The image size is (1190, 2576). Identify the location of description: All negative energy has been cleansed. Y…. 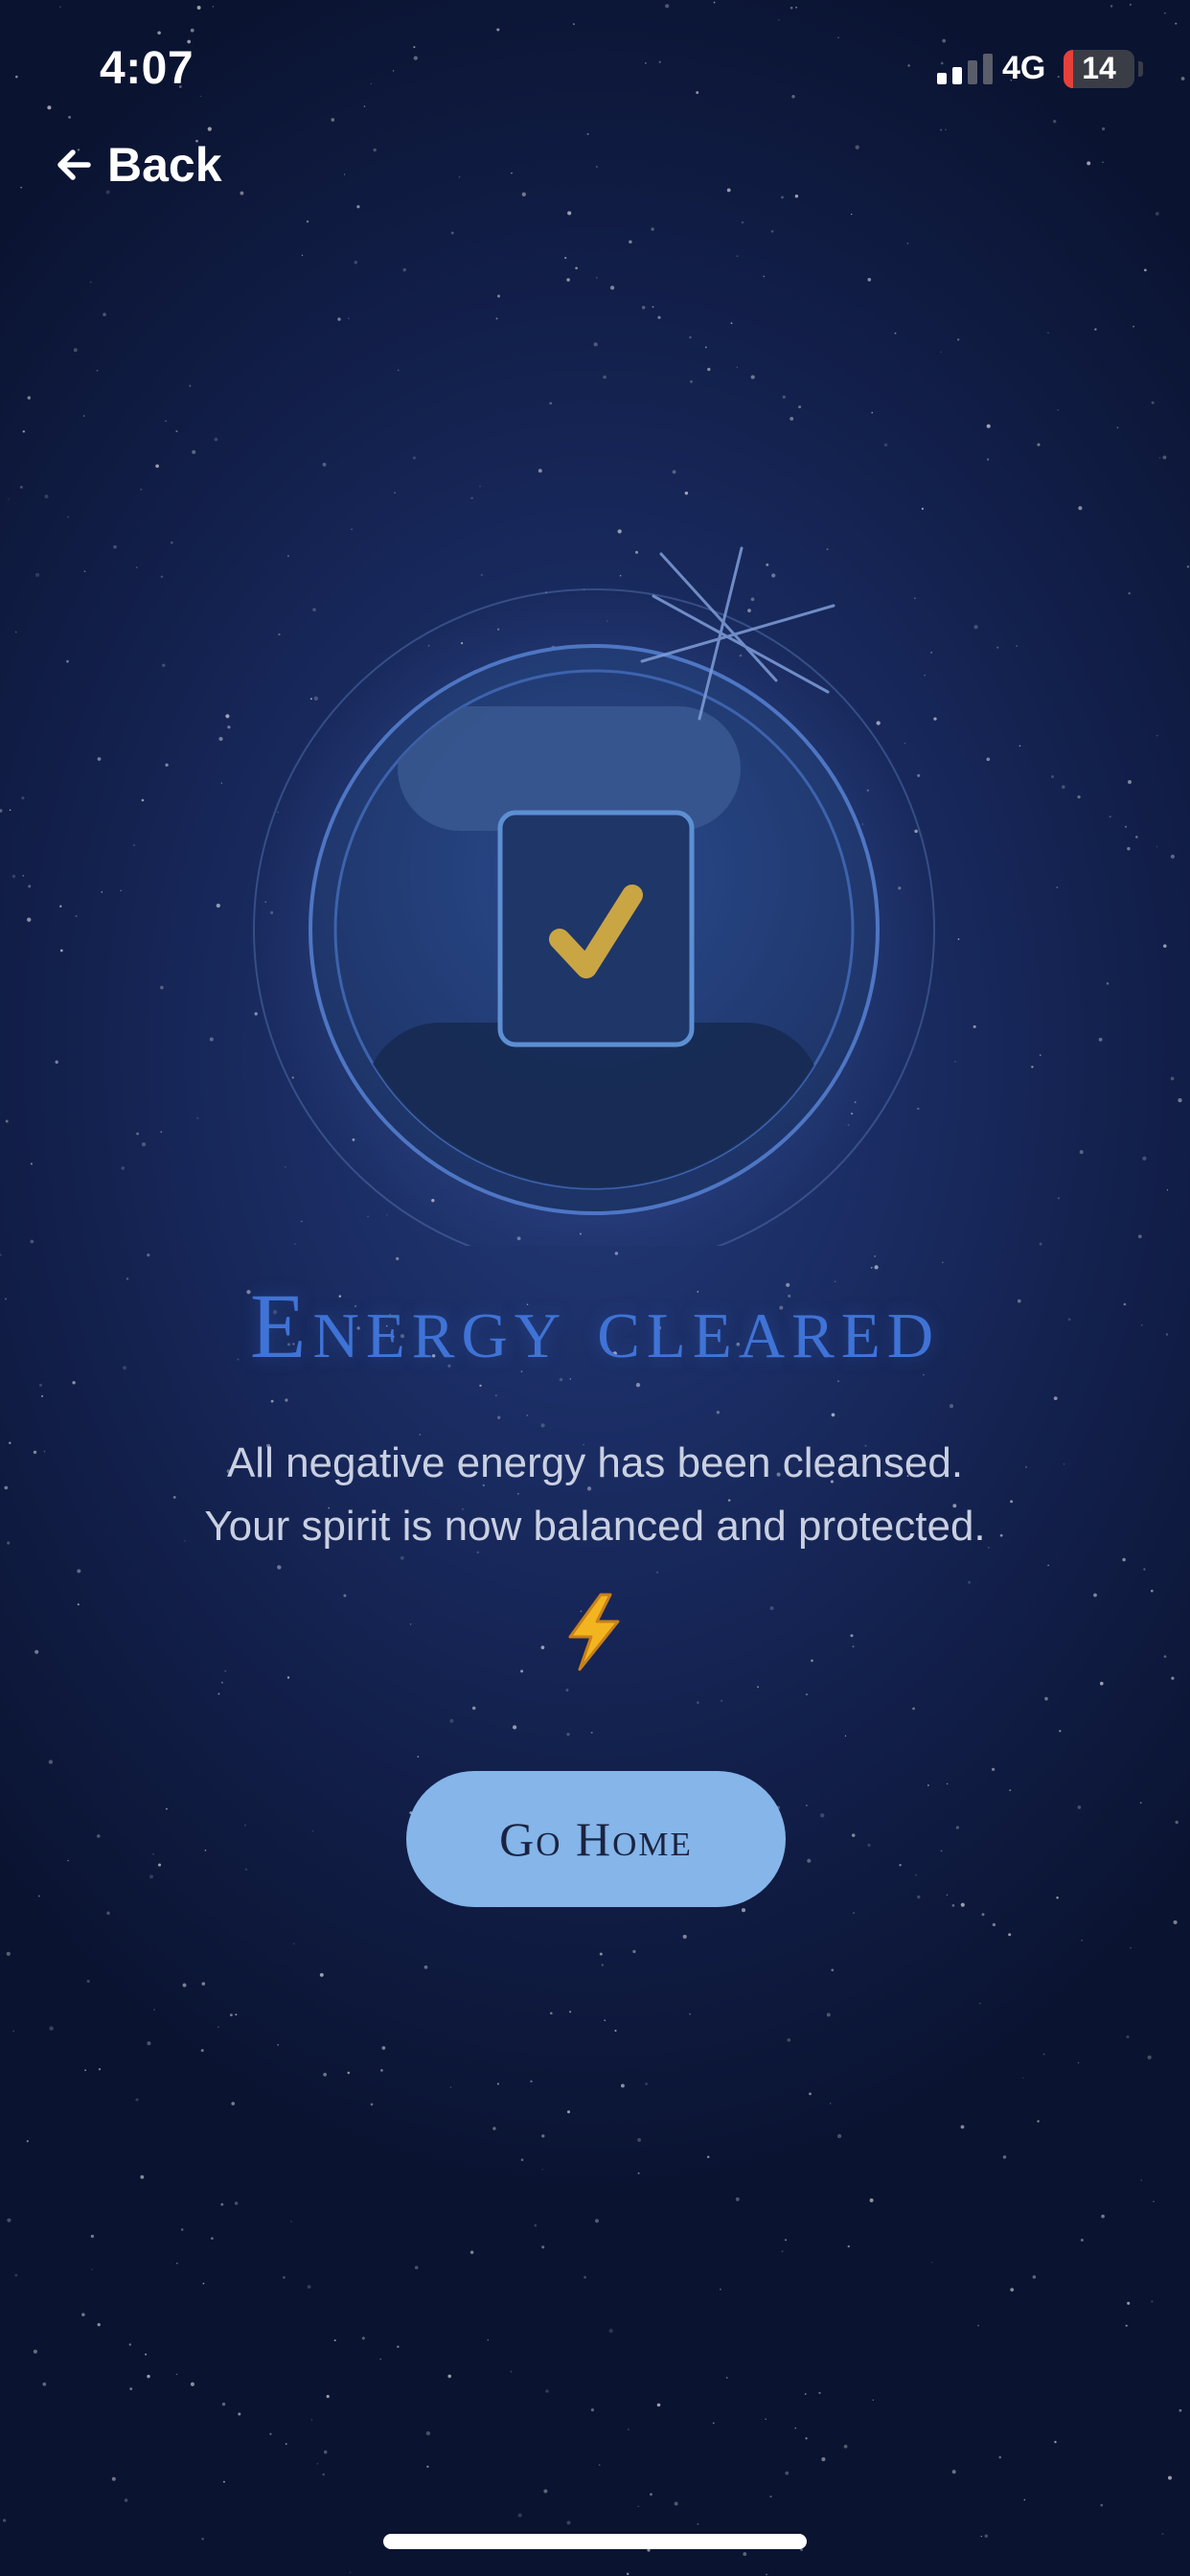
(595, 1495).